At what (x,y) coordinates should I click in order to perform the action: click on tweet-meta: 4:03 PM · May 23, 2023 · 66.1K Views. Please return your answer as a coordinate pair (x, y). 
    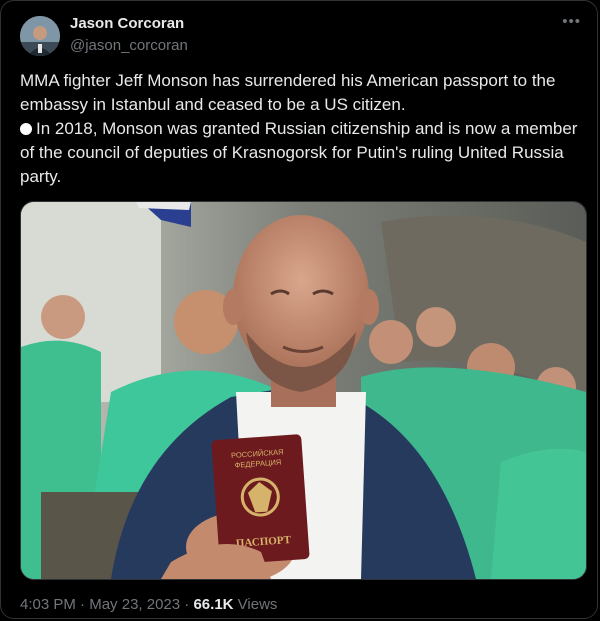
    Looking at the image, I should click on (148, 604).